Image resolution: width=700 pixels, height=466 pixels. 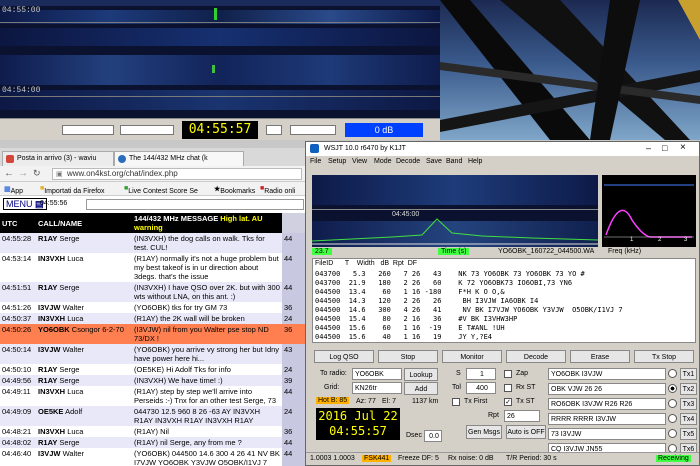 What do you see at coordinates (456, 402) in the screenshot?
I see `tx-first-checkbox` at bounding box center [456, 402].